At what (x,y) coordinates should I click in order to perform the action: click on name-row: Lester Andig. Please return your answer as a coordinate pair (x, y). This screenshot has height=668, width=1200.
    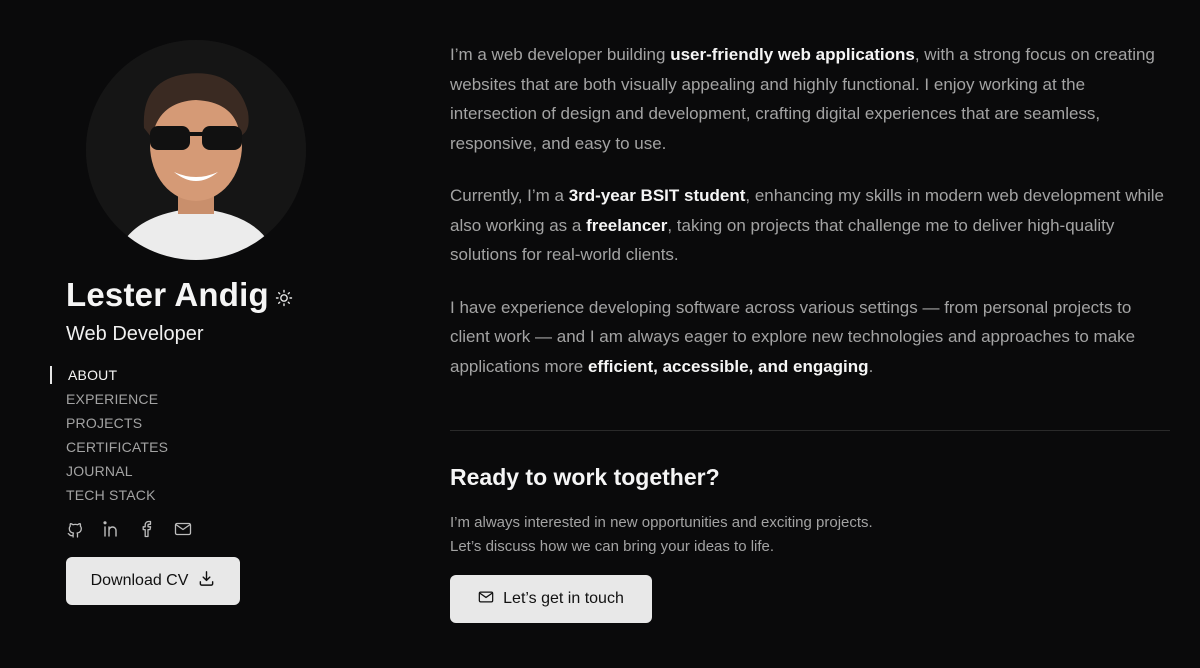
    Looking at the image, I should click on (179, 295).